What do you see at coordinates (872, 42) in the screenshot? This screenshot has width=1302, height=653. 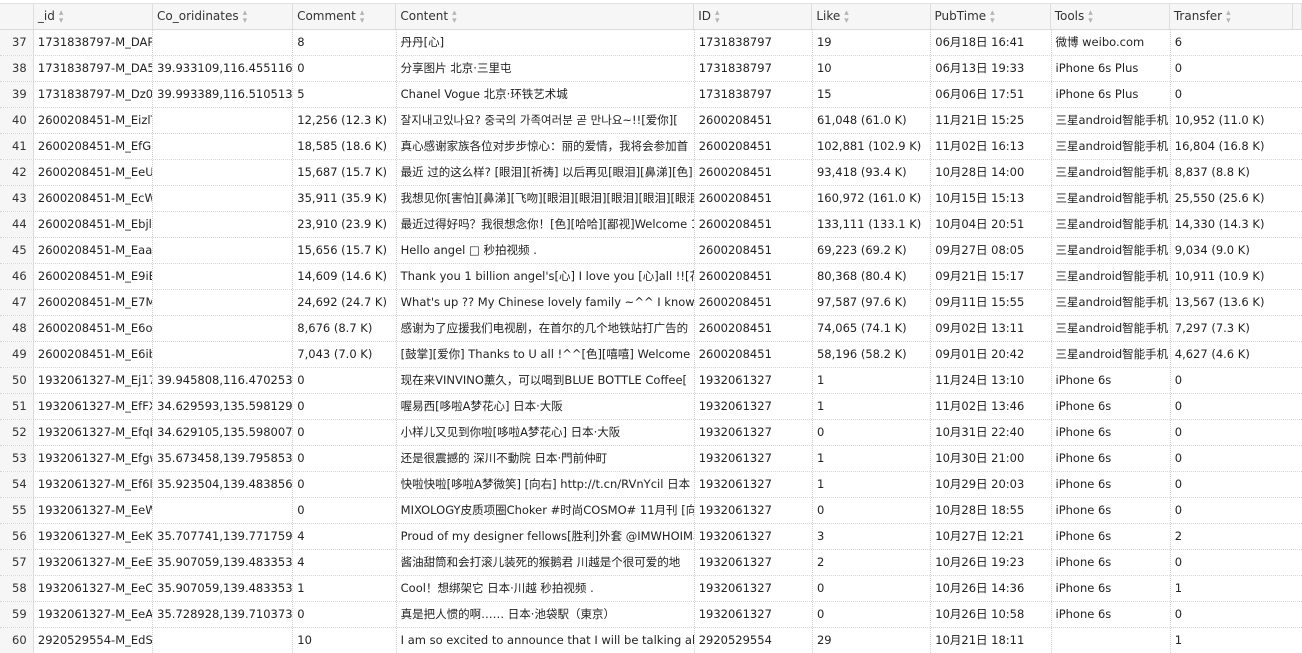 I see `cell-like: 19` at bounding box center [872, 42].